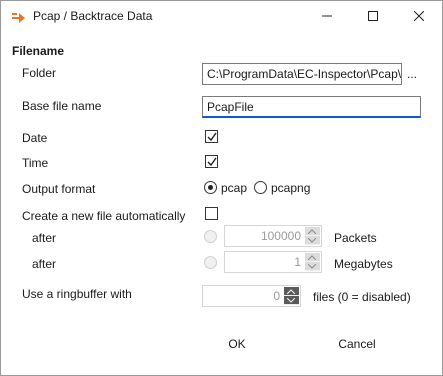 Image resolution: width=443 pixels, height=376 pixels. I want to click on after-mb-radio, so click(210, 262).